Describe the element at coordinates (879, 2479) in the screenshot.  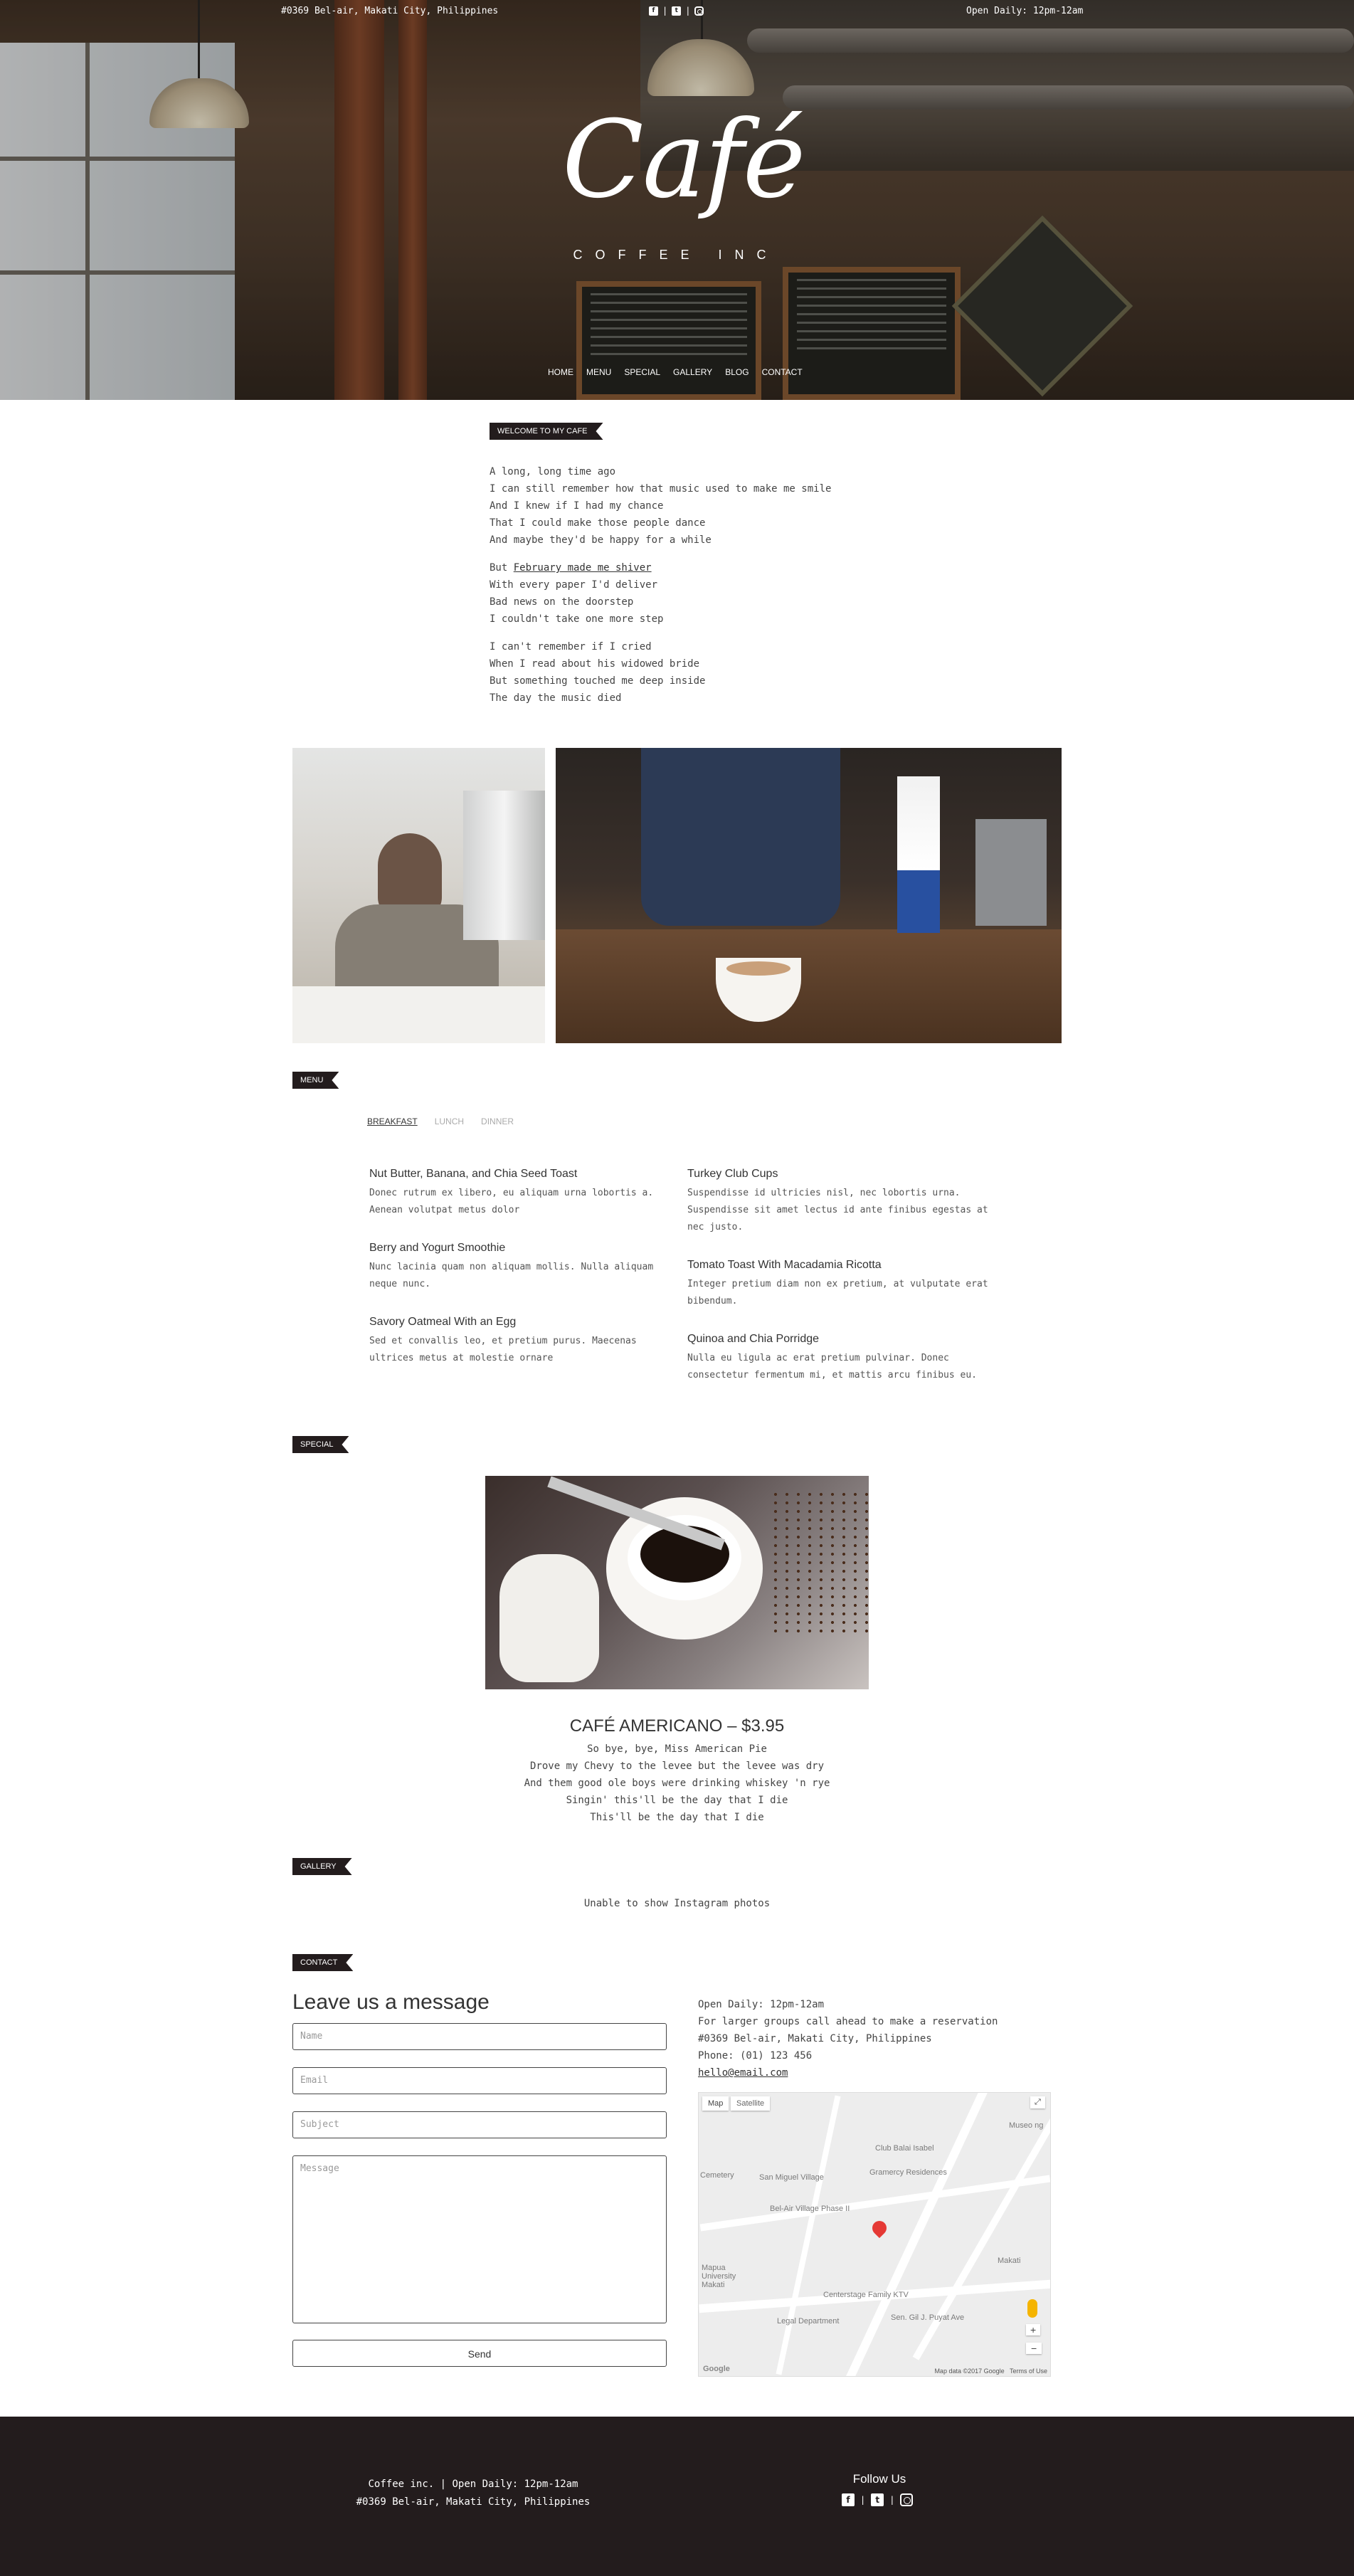
I see `follow-us-heading: Follow Us` at that location.